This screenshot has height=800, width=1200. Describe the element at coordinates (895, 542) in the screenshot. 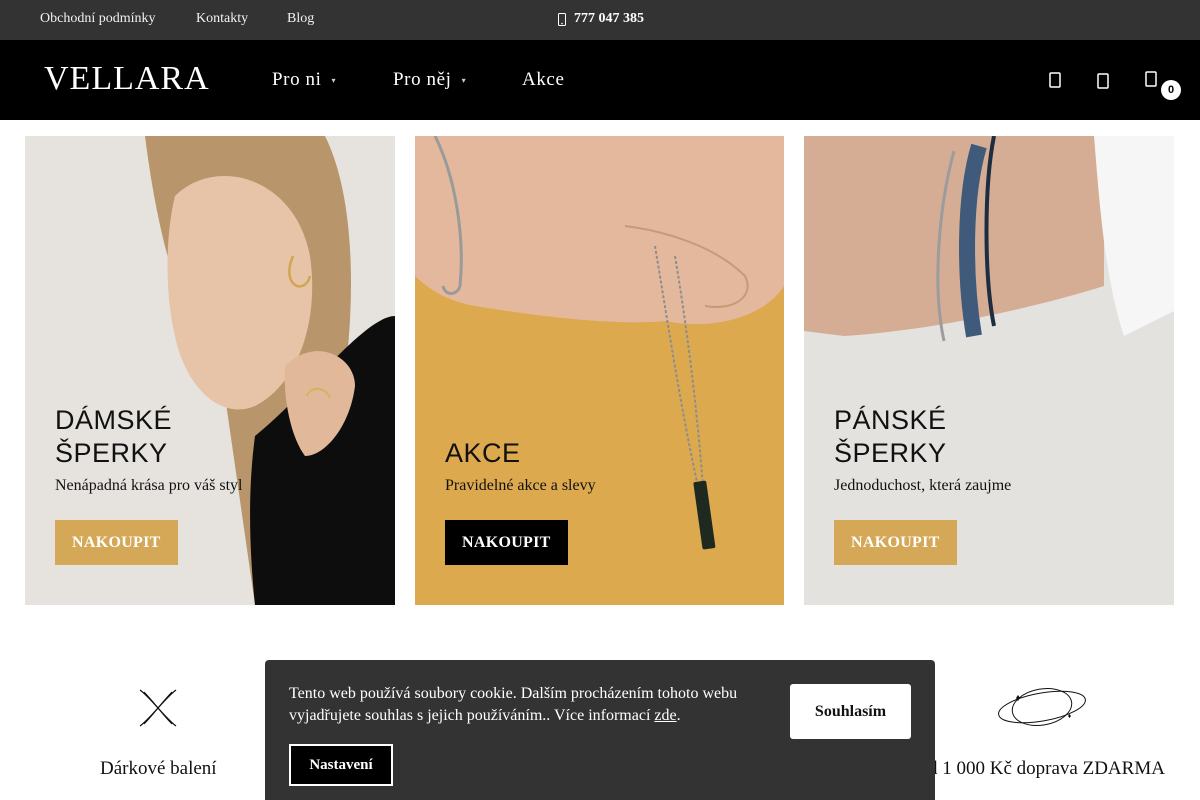

I see `shop-men-button: NAKOUPIT` at that location.